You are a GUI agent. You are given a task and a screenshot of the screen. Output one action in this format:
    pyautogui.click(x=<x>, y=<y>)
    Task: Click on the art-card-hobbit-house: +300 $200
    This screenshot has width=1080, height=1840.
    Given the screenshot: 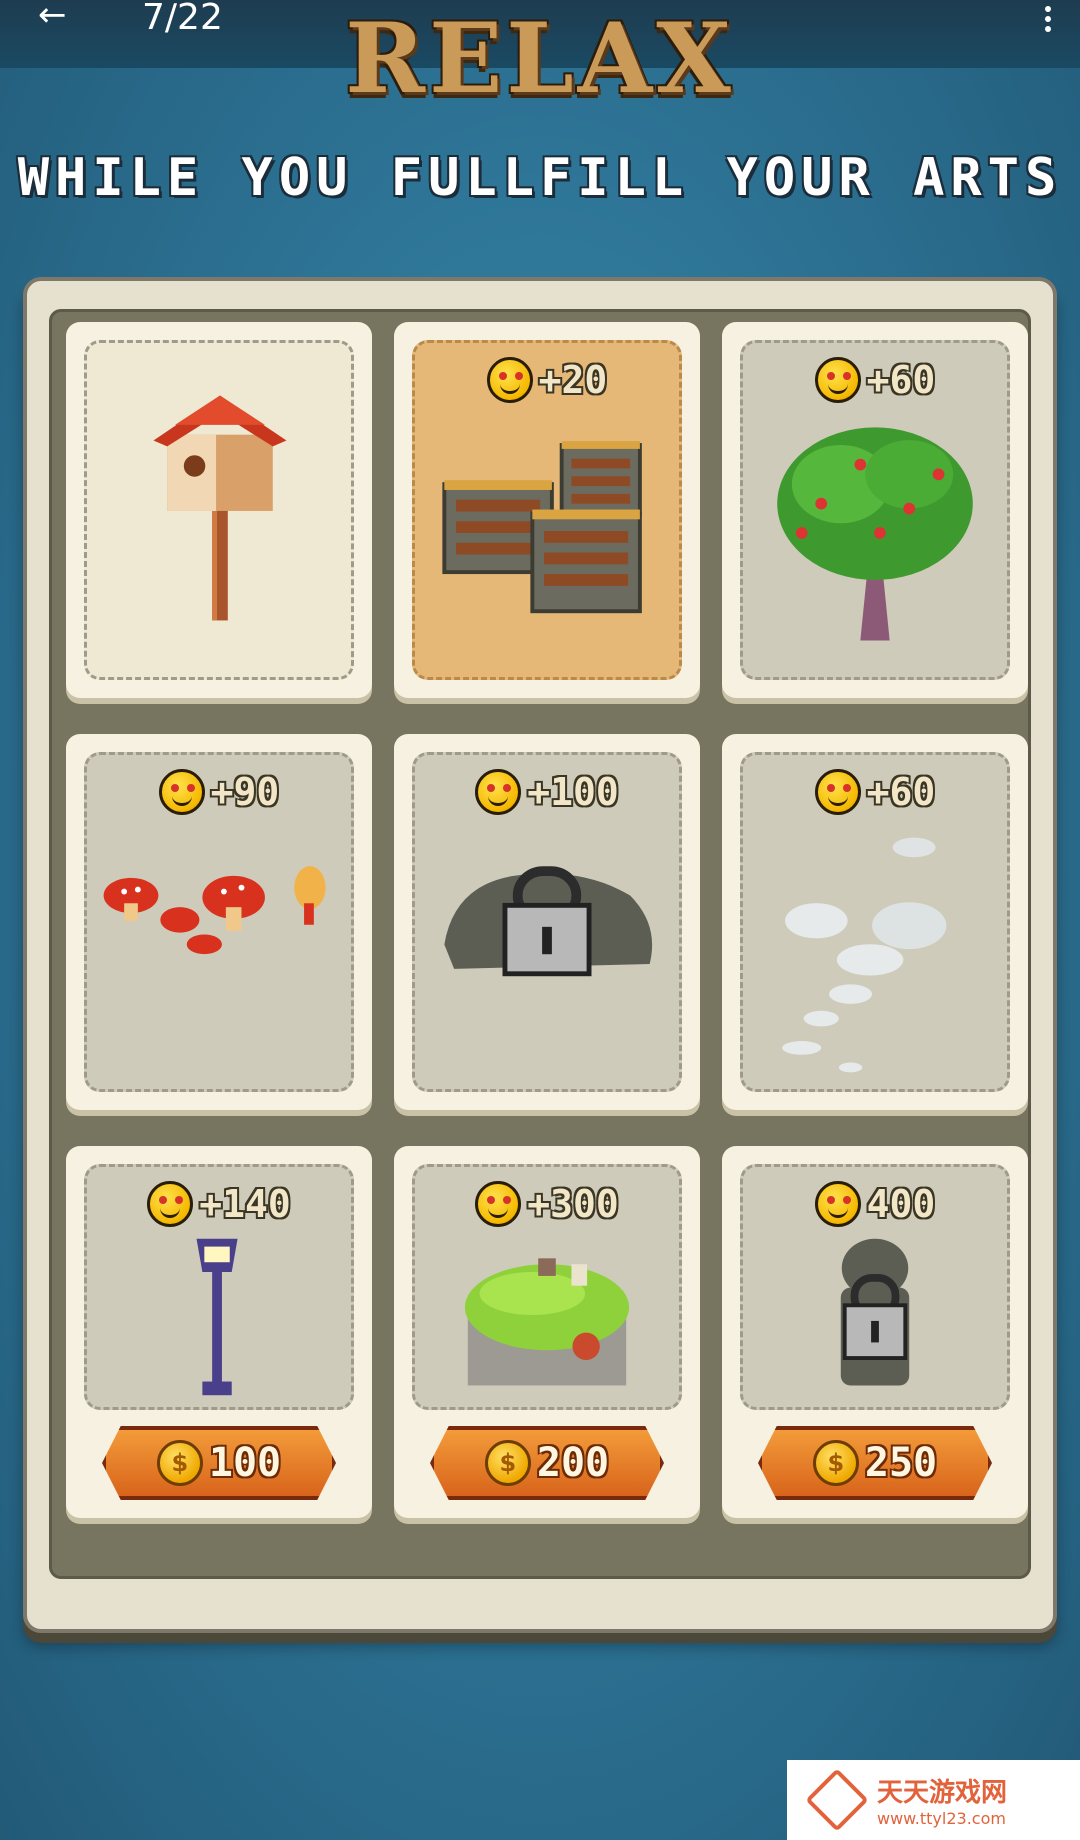 What is the action you would take?
    pyautogui.click(x=547, y=1332)
    